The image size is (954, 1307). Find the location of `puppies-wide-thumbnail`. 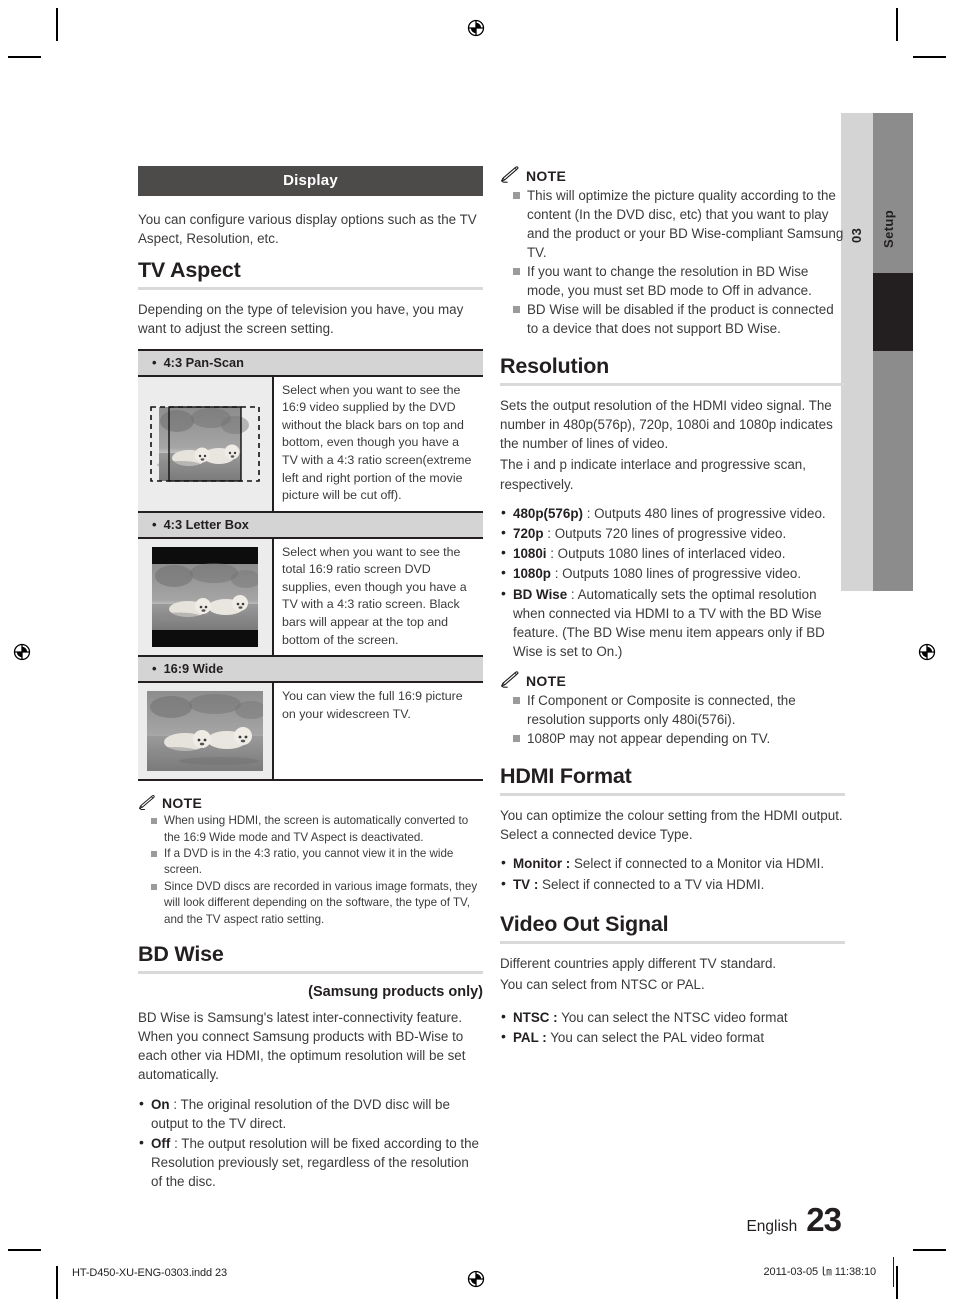

puppies-wide-thumbnail is located at coordinates (205, 731).